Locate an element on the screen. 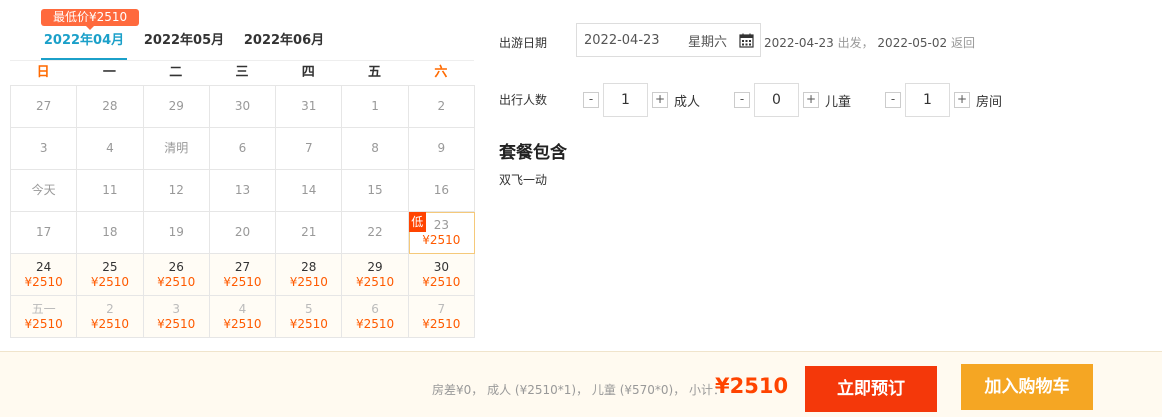 This screenshot has width=1162, height=417. room-count: 1 is located at coordinates (927, 100).